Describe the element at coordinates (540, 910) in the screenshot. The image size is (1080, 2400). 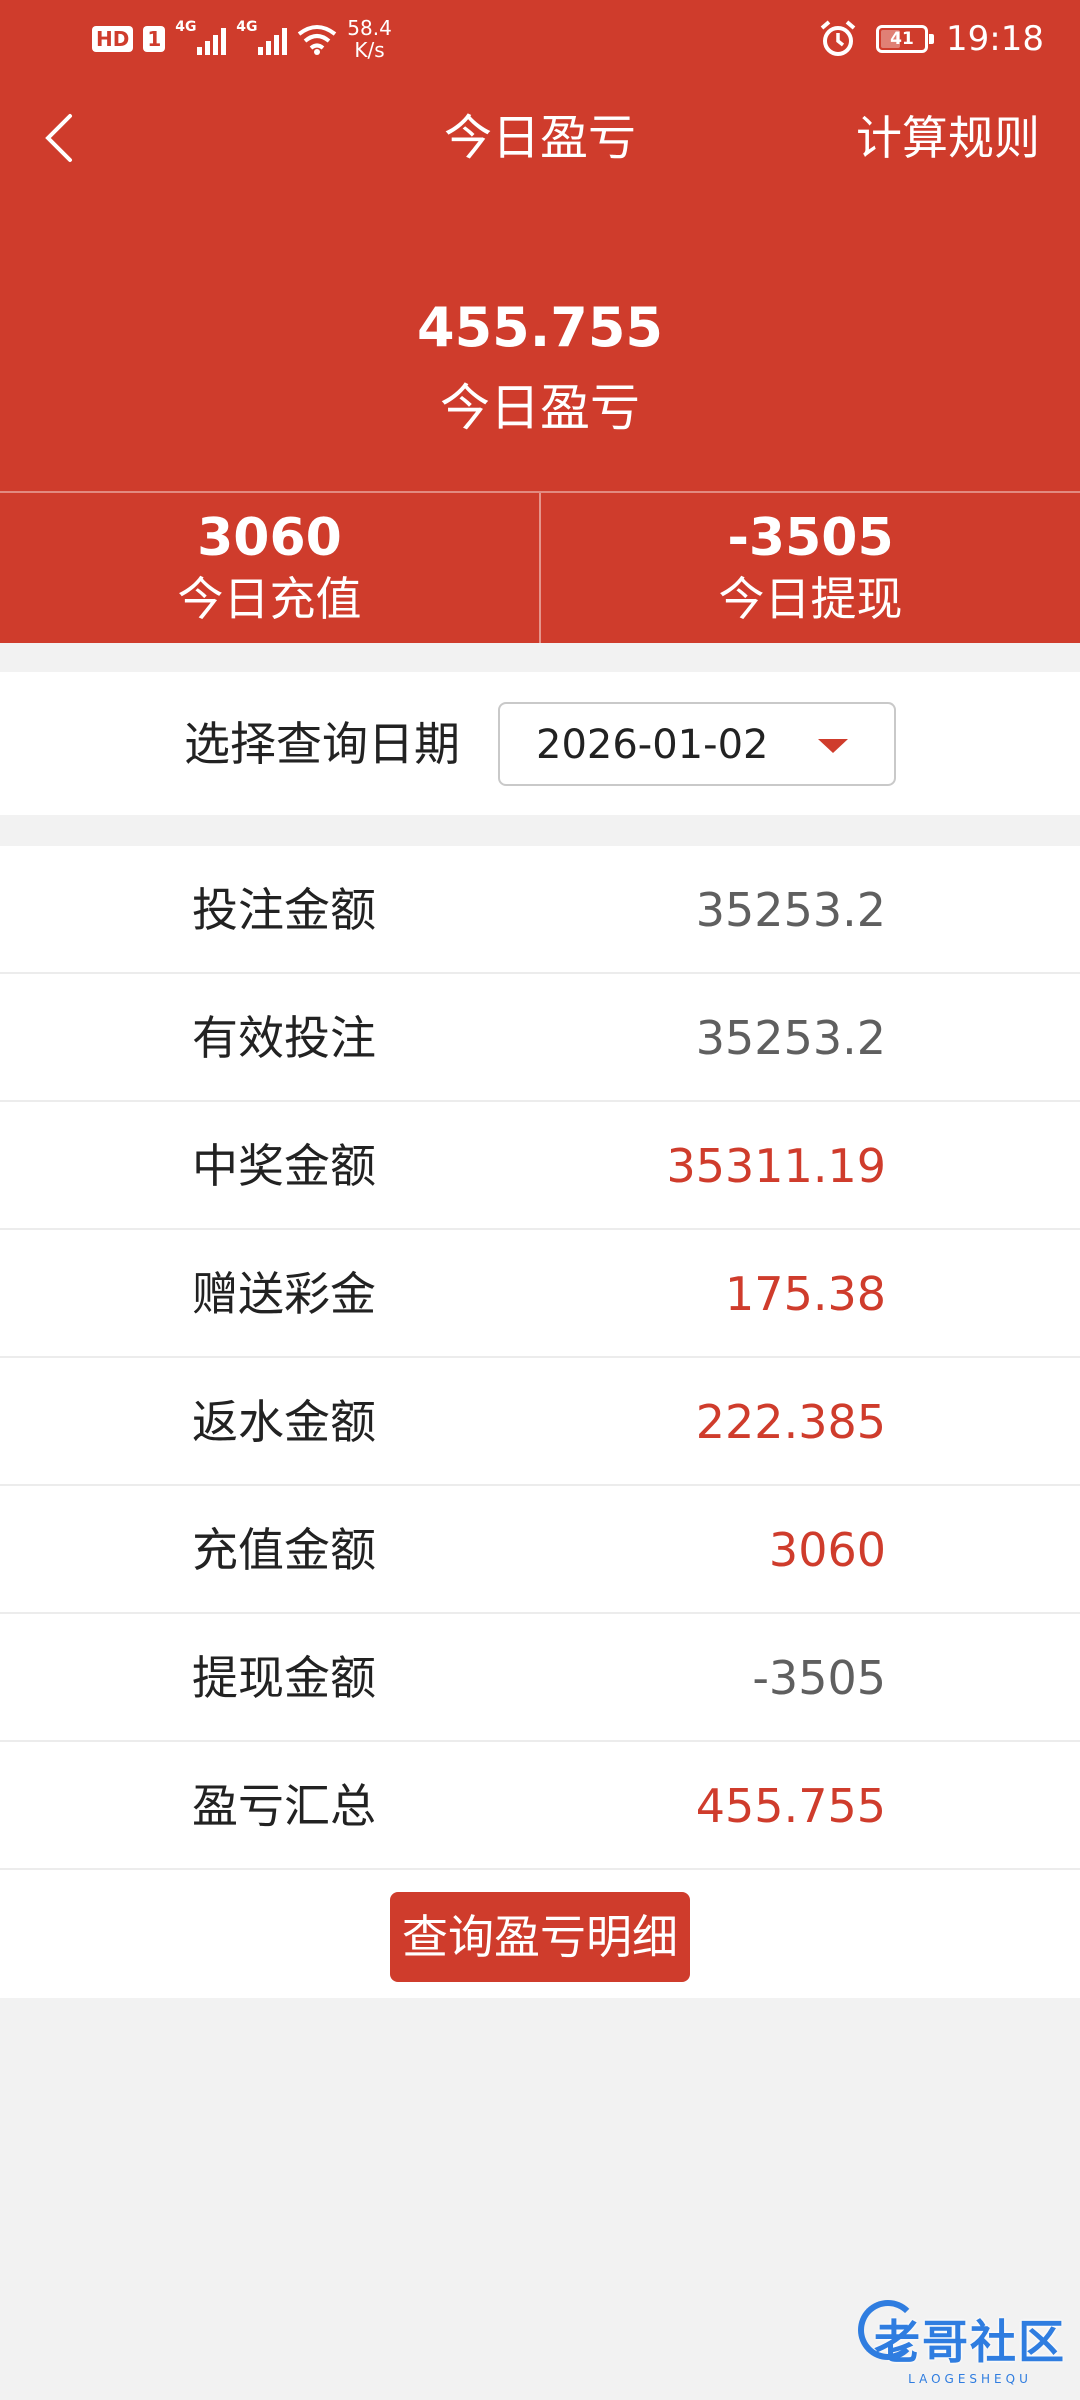
I see `list-item: 投注金额 35253.2` at that location.